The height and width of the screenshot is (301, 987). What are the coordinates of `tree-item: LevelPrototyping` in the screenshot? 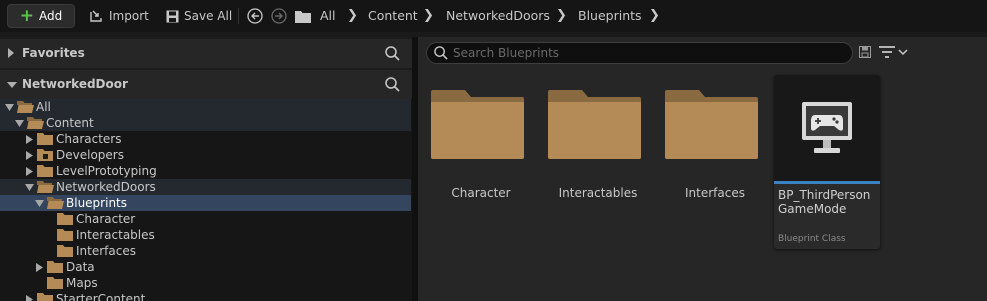 It's located at (205, 171).